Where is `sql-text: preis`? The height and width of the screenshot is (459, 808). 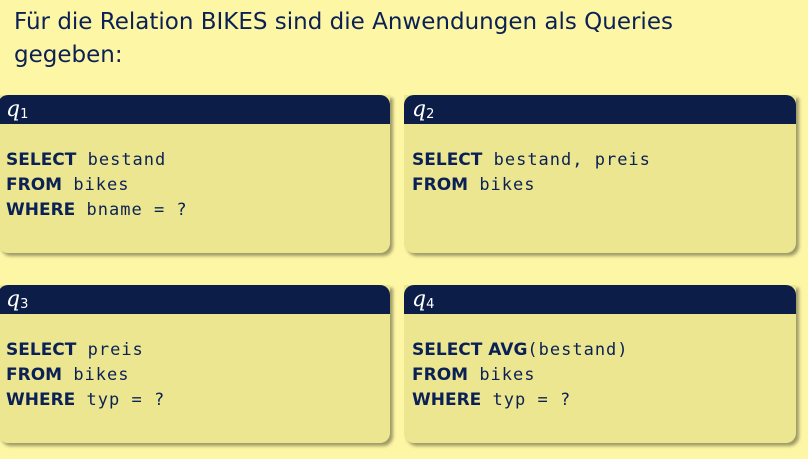
sql-text: preis is located at coordinates (110, 350).